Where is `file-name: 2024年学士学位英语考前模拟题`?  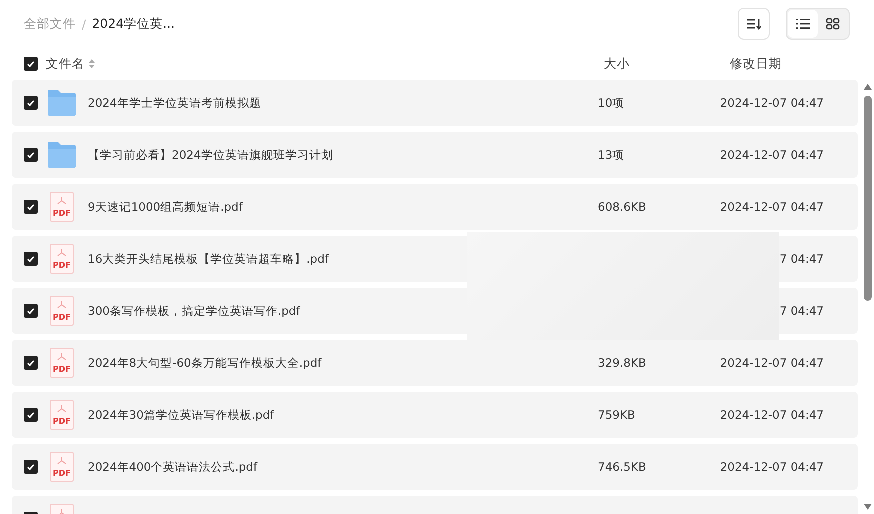
file-name: 2024年学士学位英语考前模拟题 is located at coordinates (343, 103).